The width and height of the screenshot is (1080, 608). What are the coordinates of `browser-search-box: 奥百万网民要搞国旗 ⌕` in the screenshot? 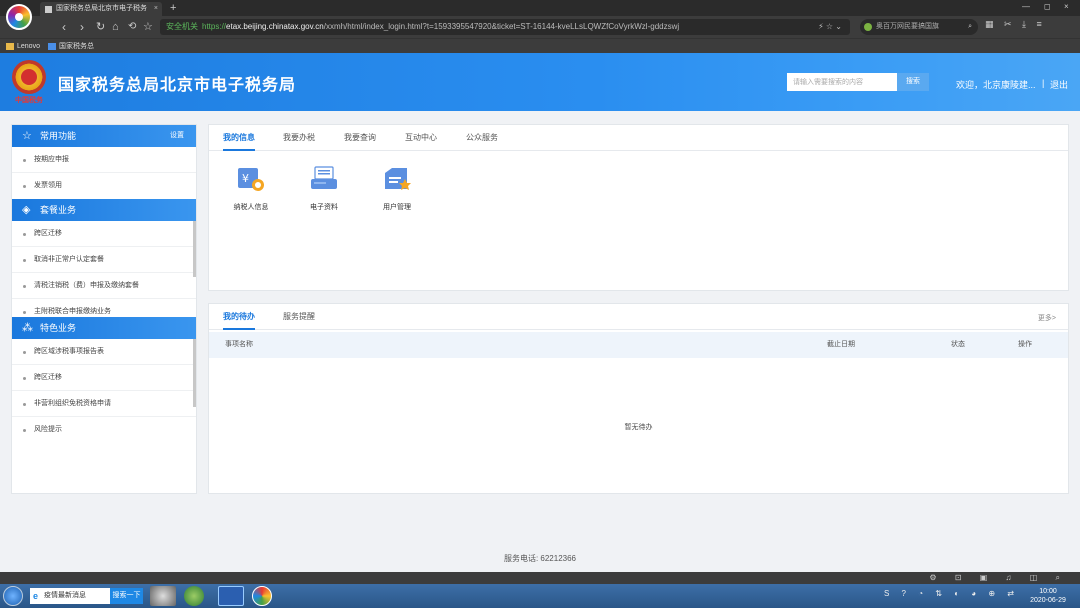 It's located at (919, 27).